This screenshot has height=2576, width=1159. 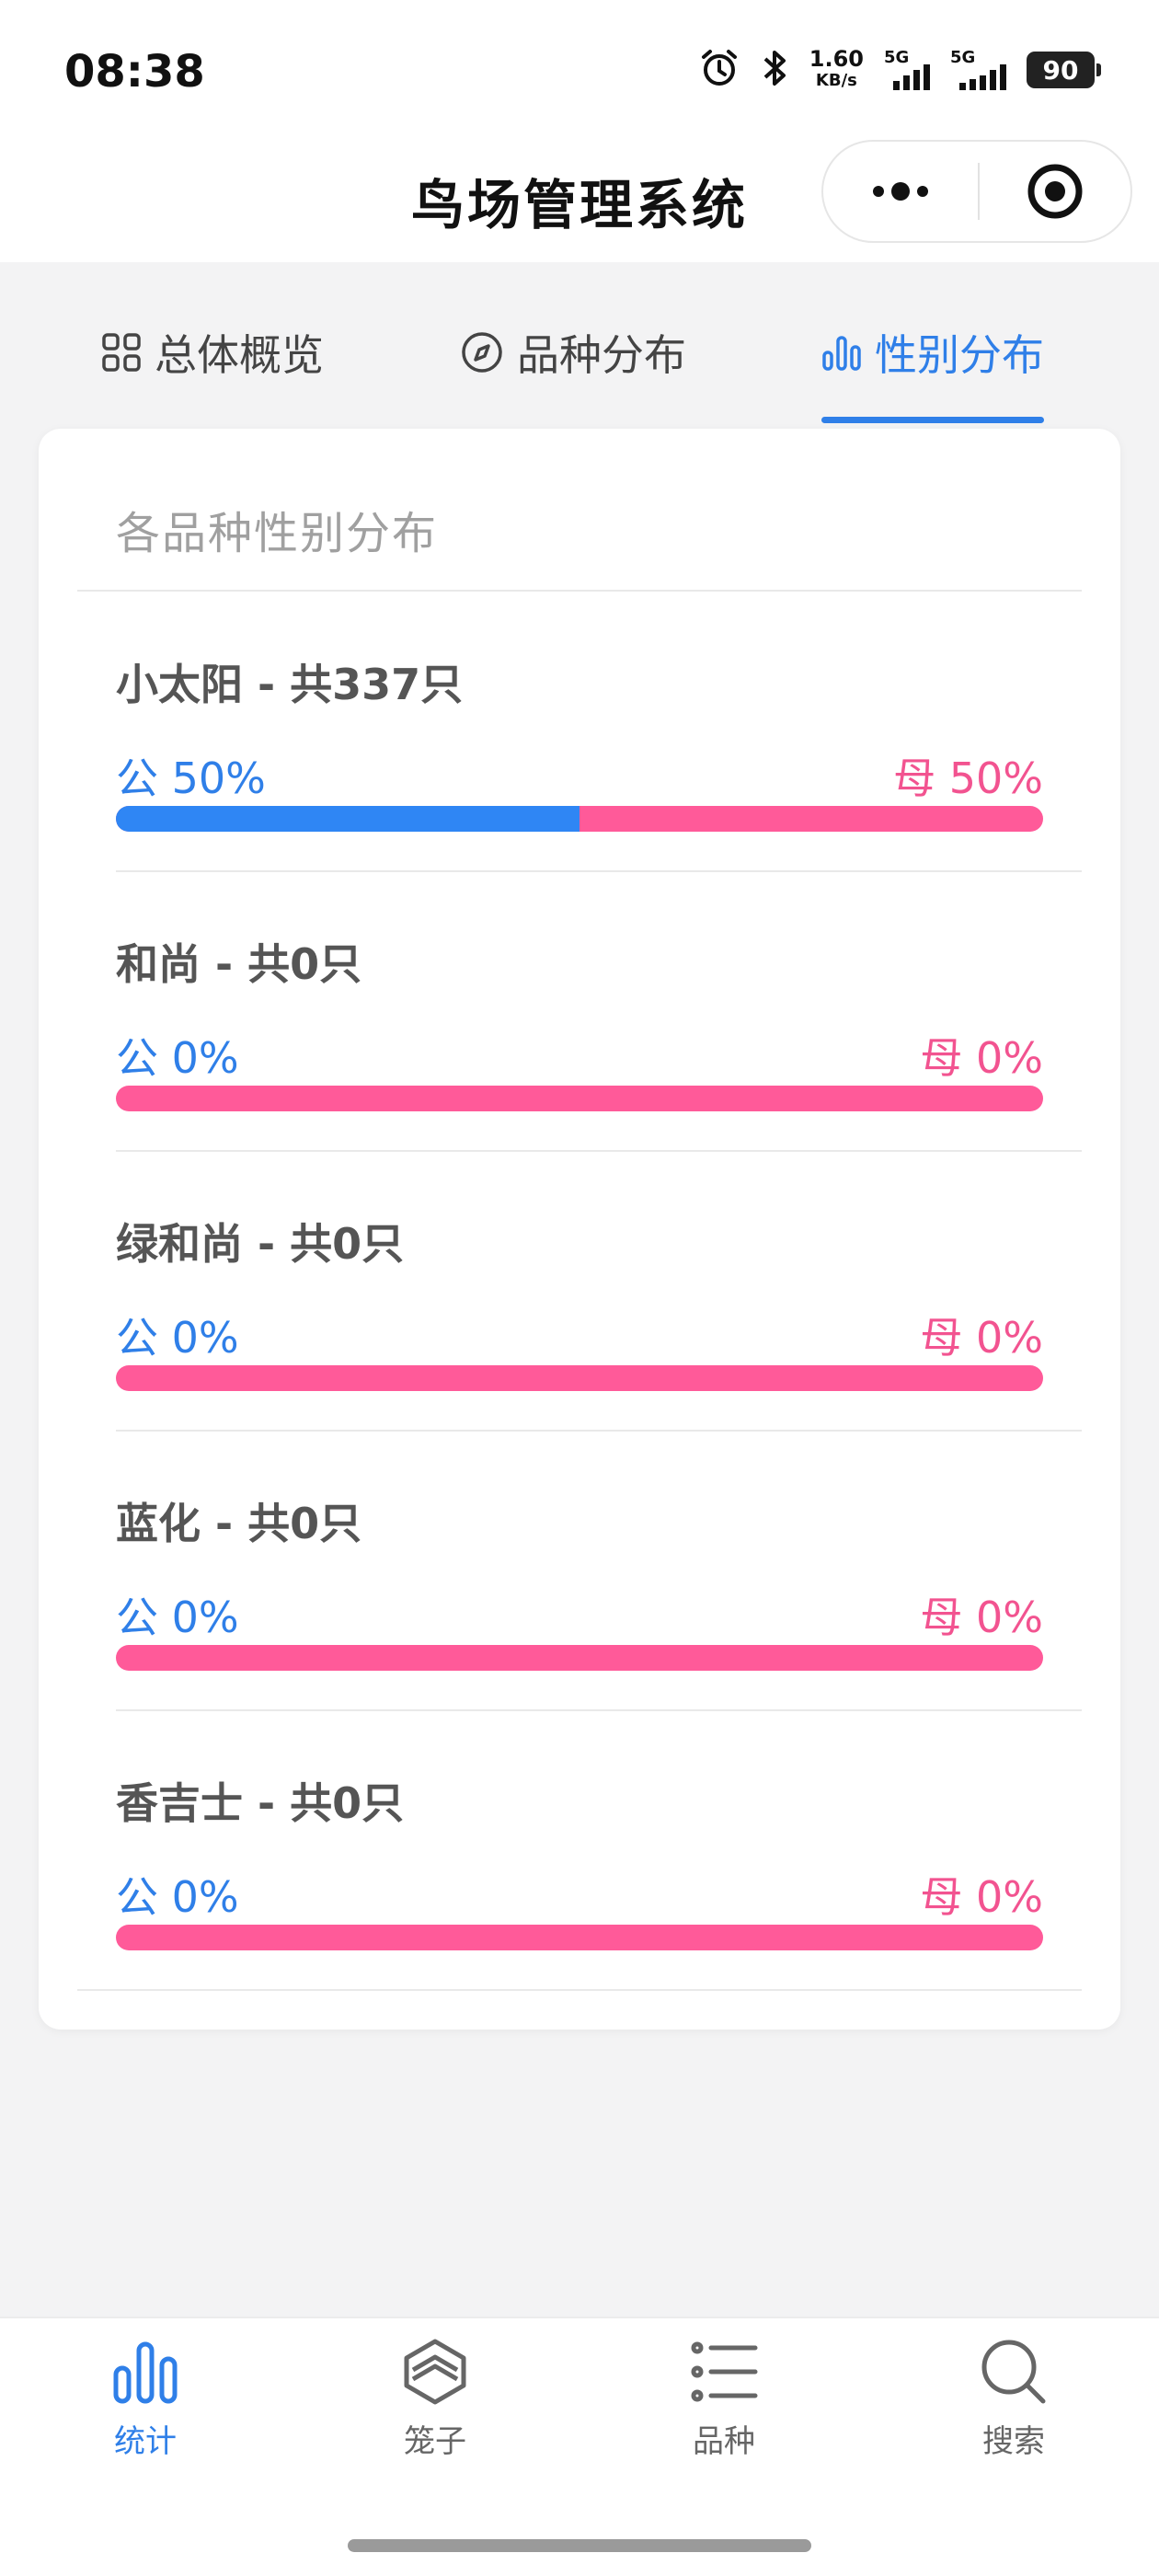 I want to click on network-speed-unit: KB/s, so click(x=836, y=80).